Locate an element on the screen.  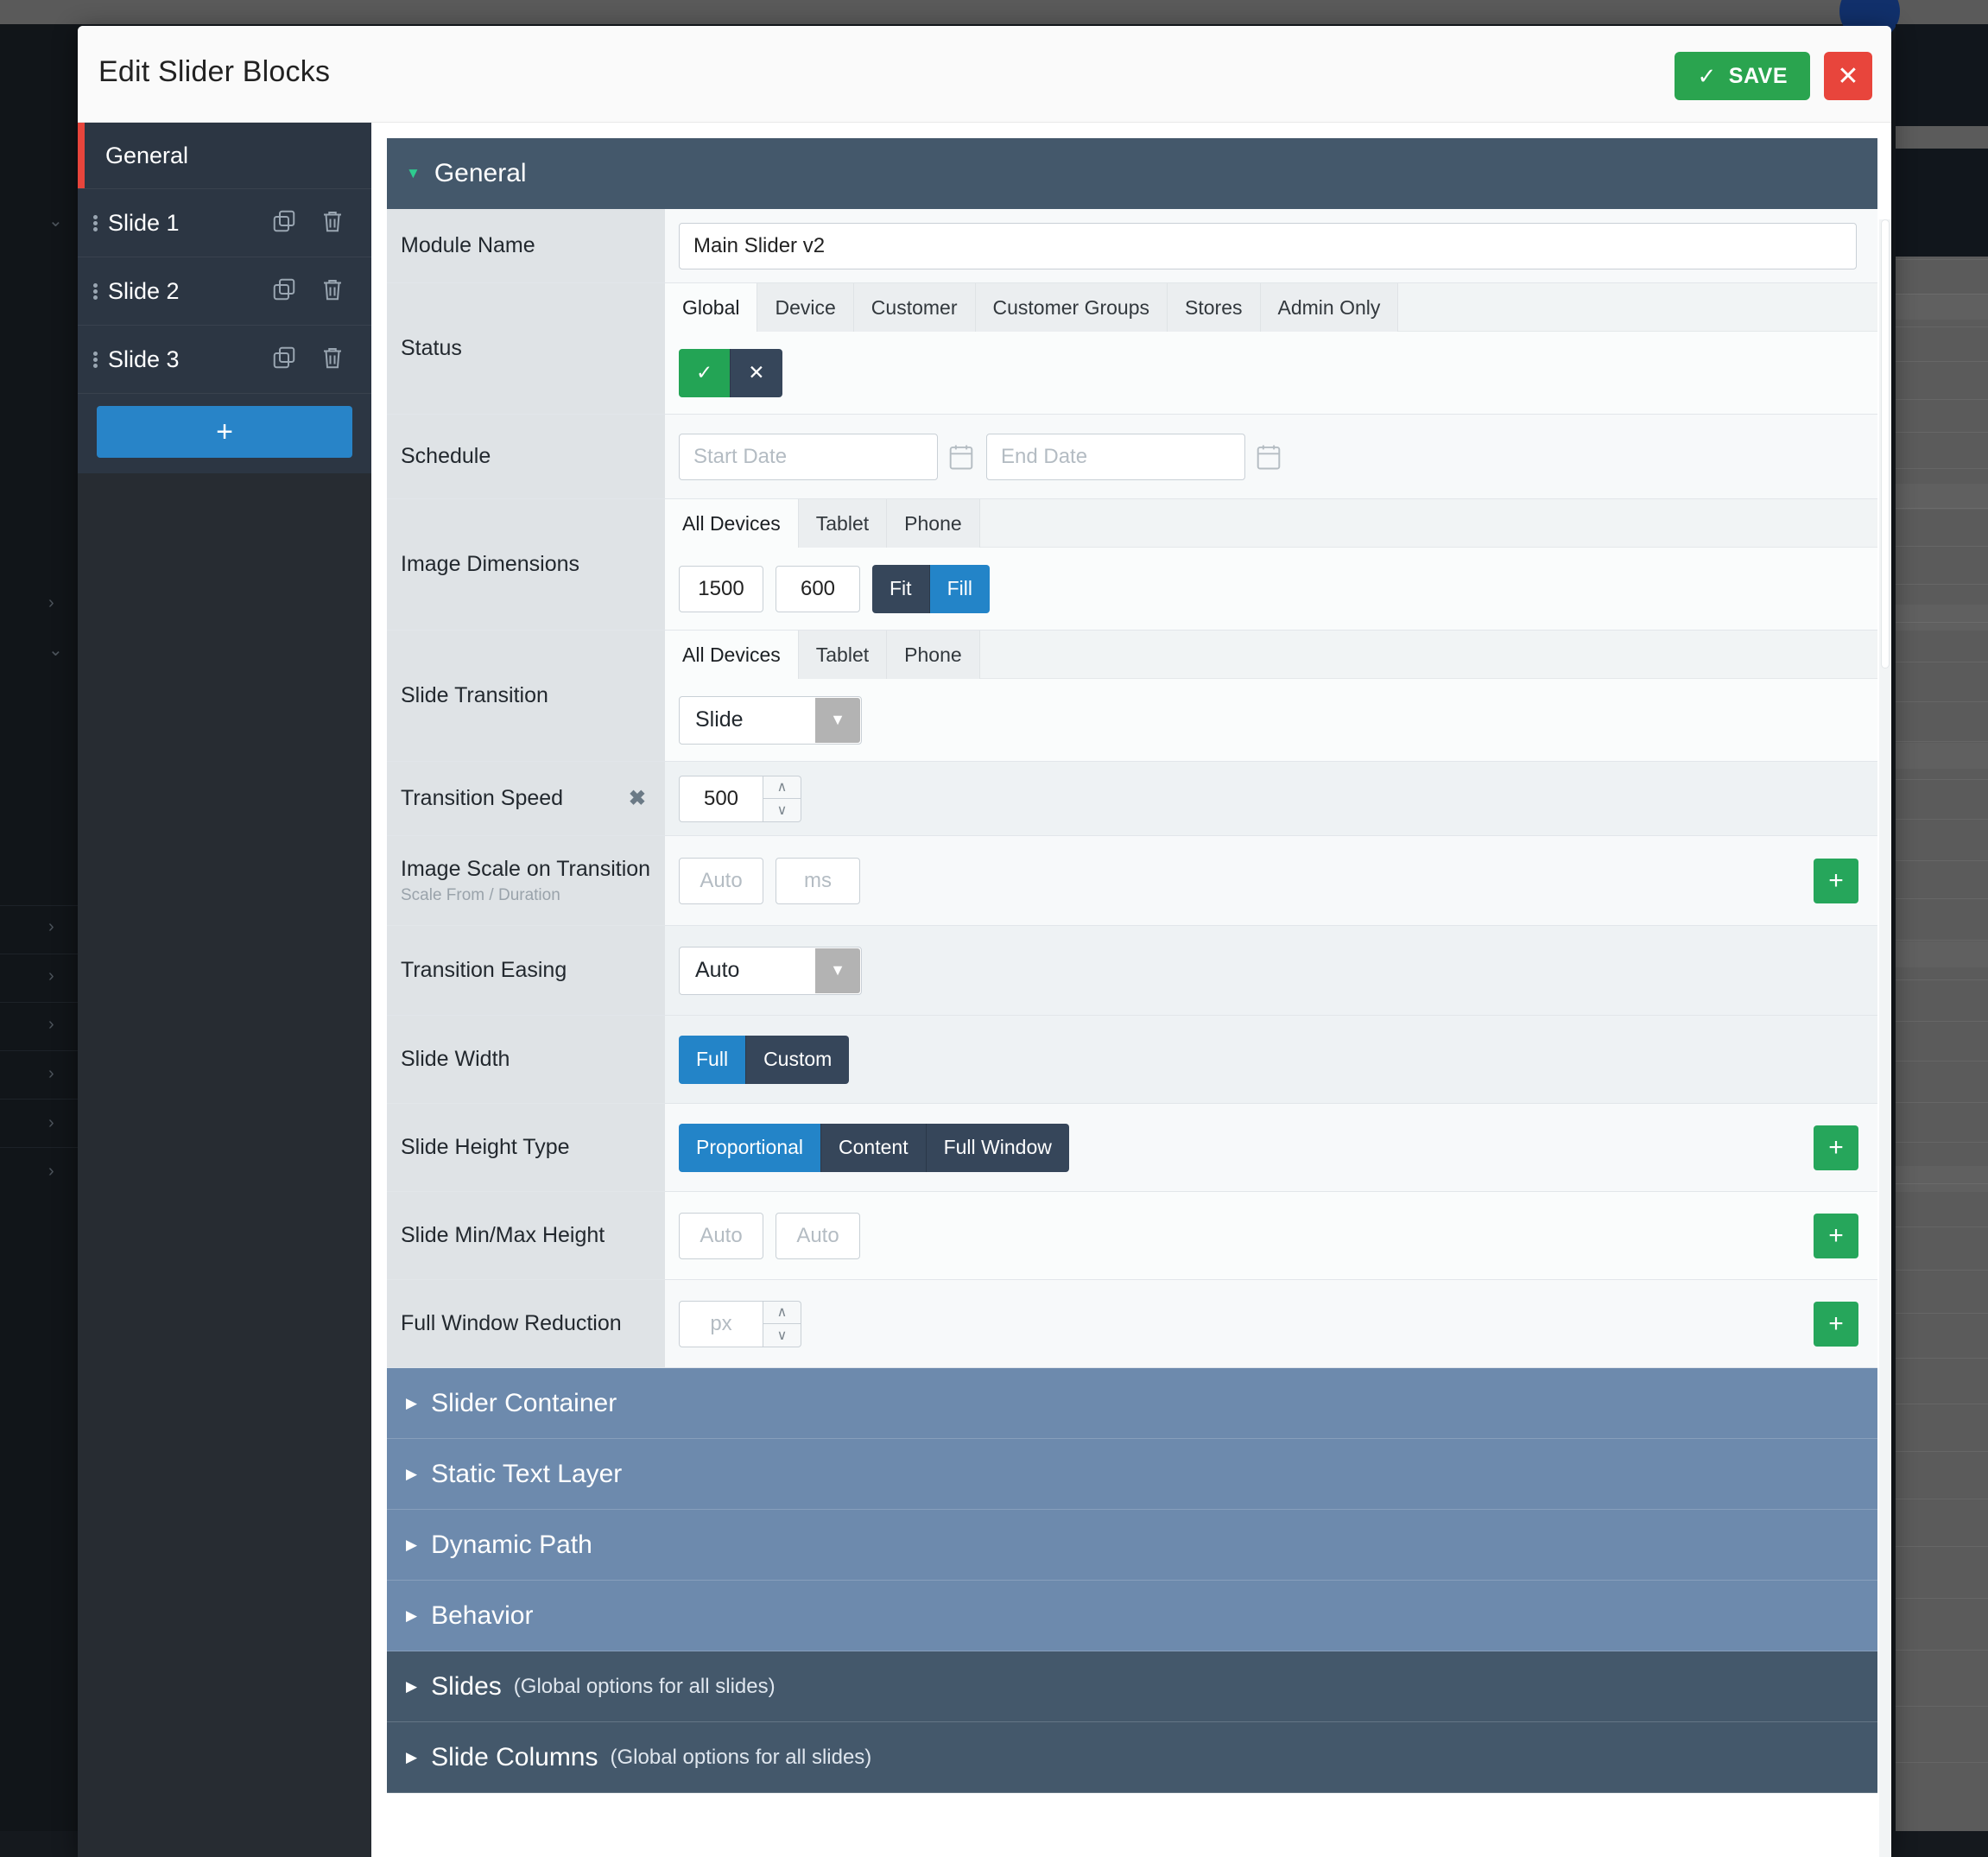
section-header-general-label: General is located at coordinates (480, 173).